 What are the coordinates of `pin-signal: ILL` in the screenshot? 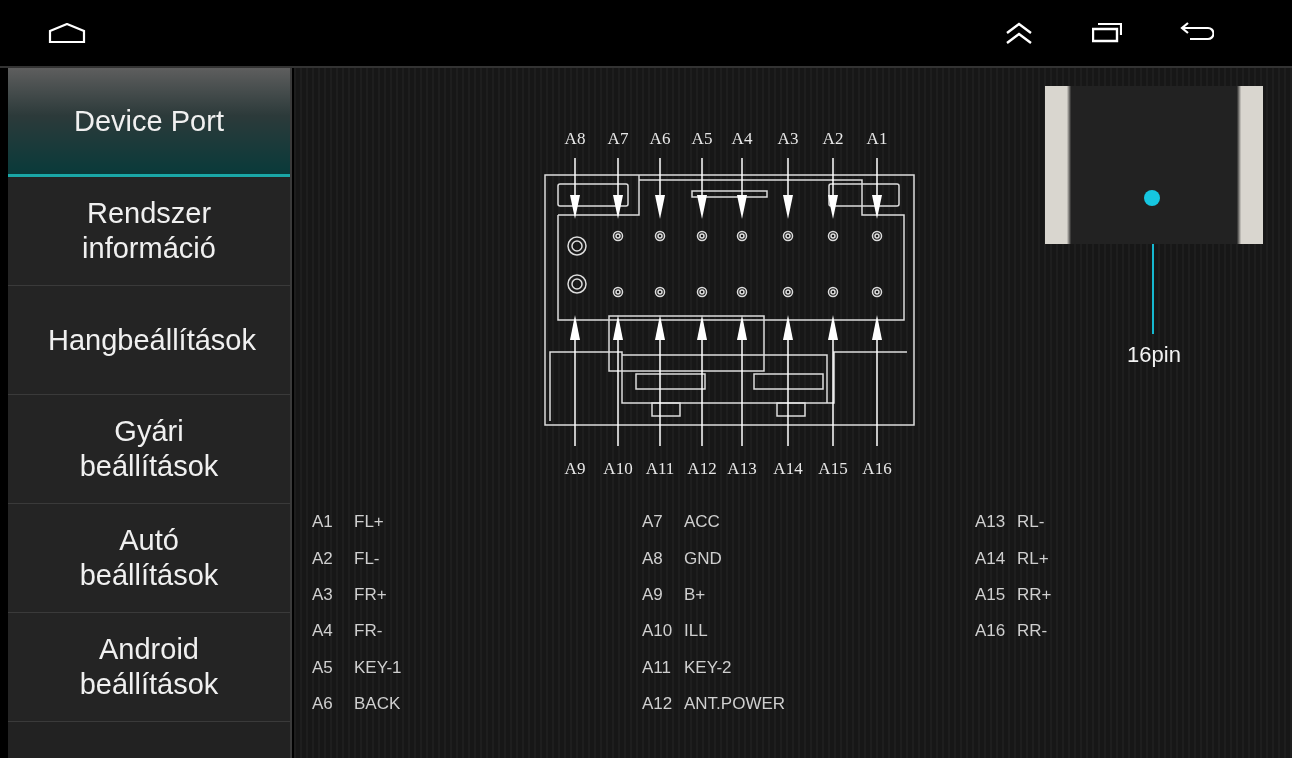 It's located at (696, 631).